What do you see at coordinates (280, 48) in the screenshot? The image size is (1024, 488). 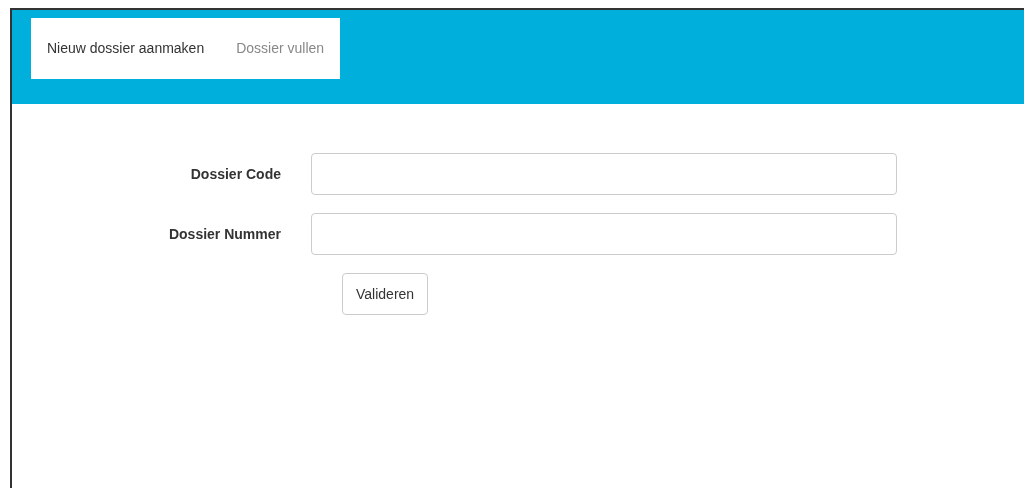 I see `nav-tab: Dossier vullen` at bounding box center [280, 48].